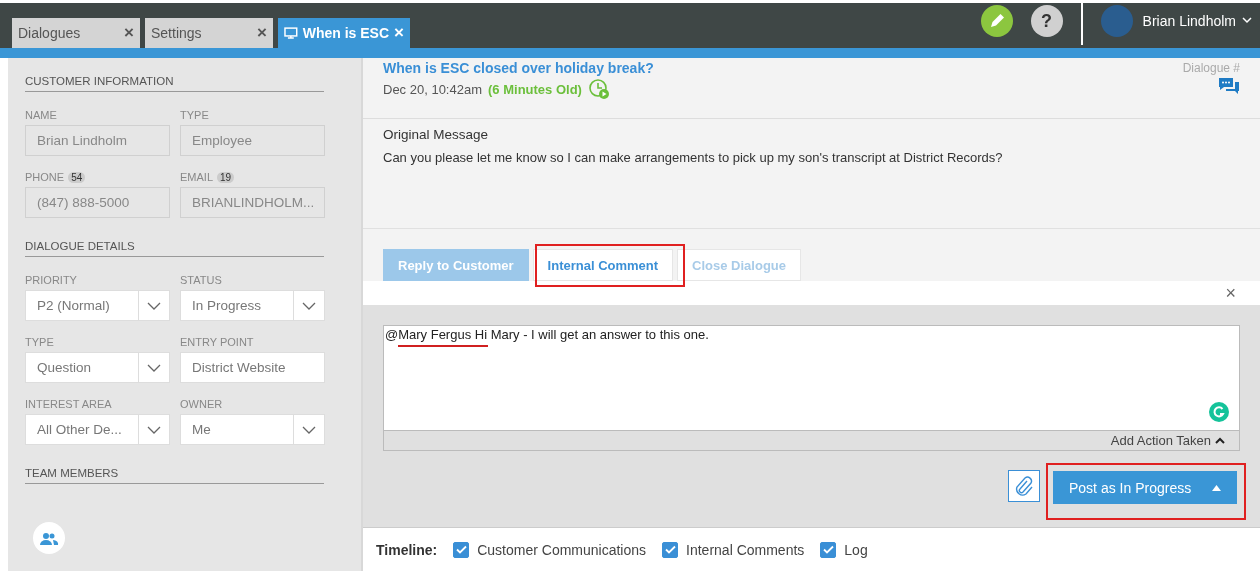 The height and width of the screenshot is (571, 1260). What do you see at coordinates (201, 280) in the screenshot?
I see `field-label: STATUS` at bounding box center [201, 280].